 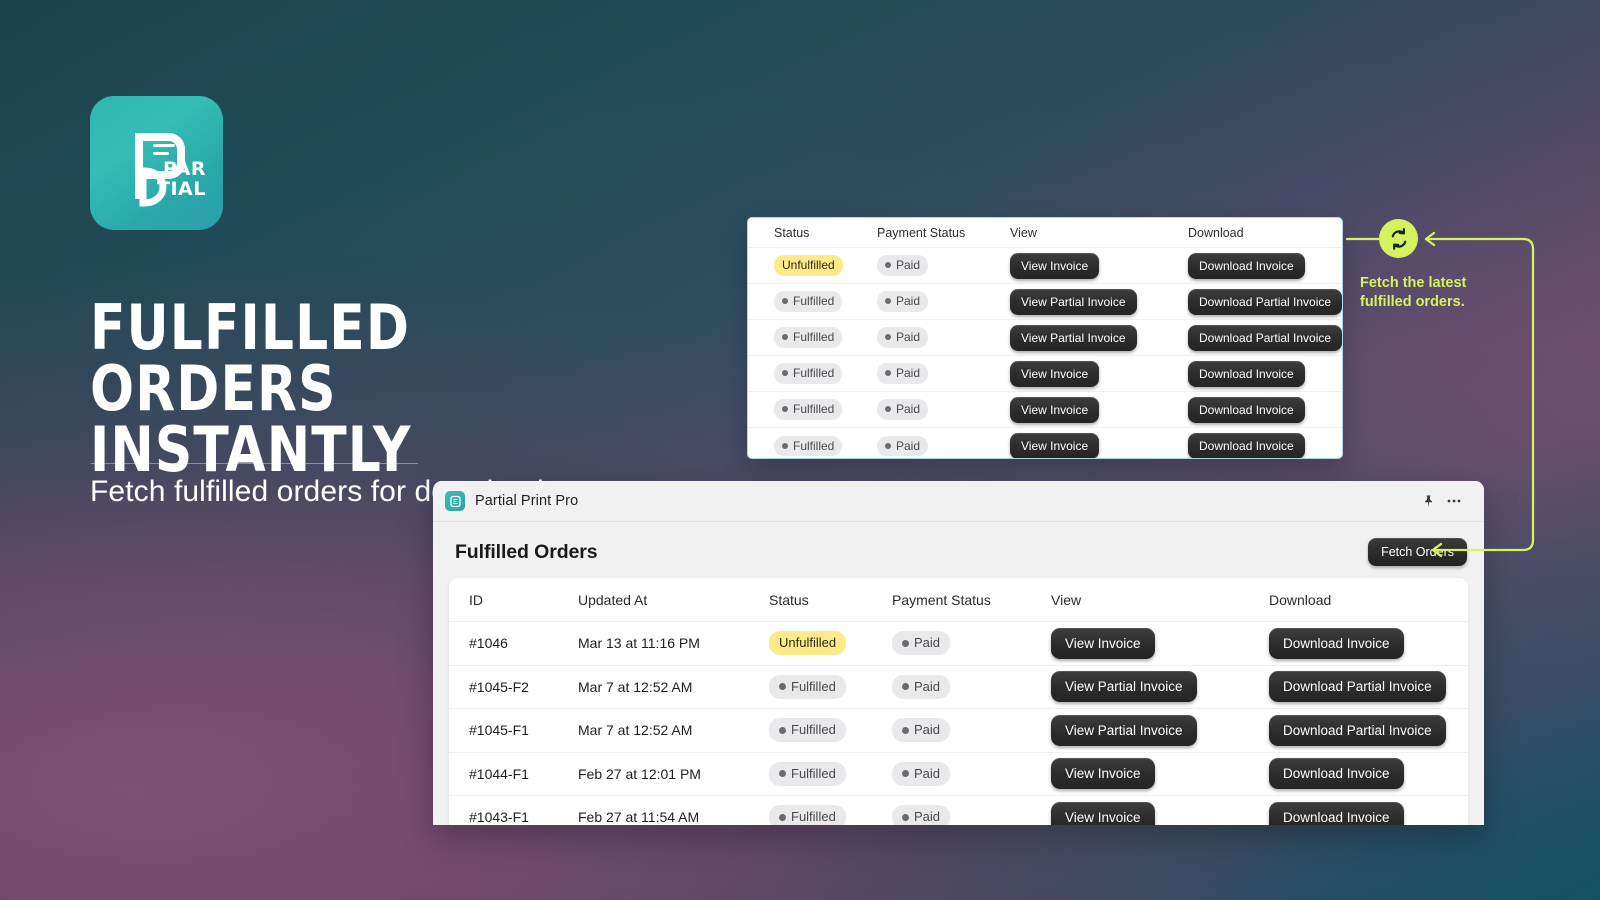 What do you see at coordinates (1216, 232) in the screenshot?
I see `preview-col-download: Download` at bounding box center [1216, 232].